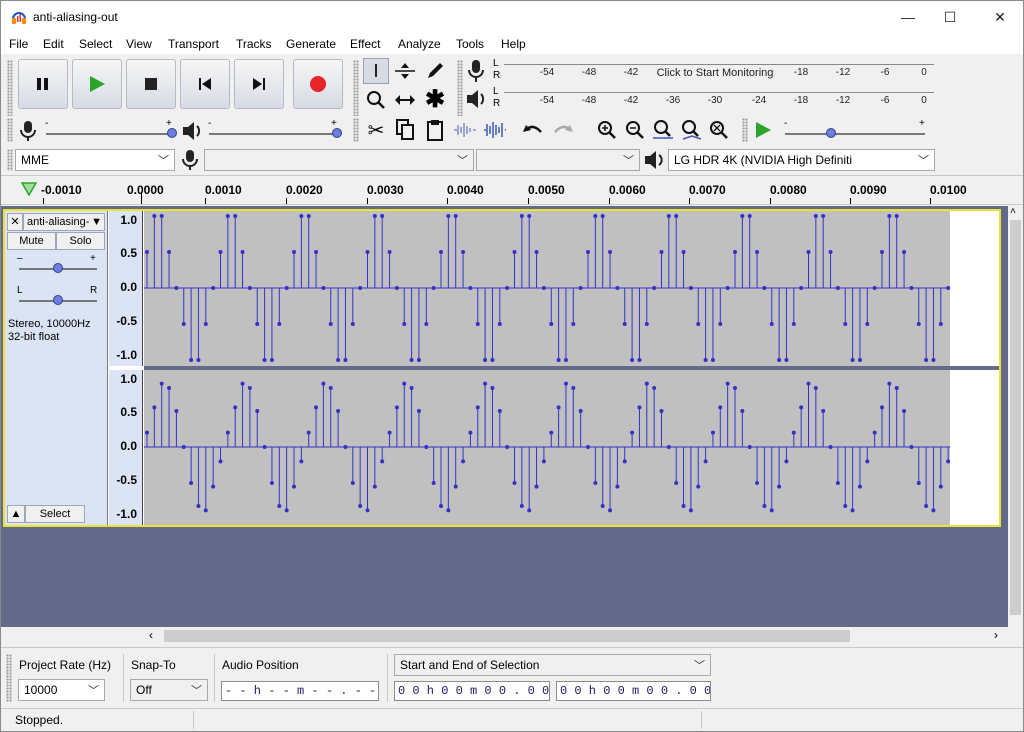 Image resolution: width=1024 pixels, height=732 pixels. I want to click on zoom-in-button, so click(607, 130).